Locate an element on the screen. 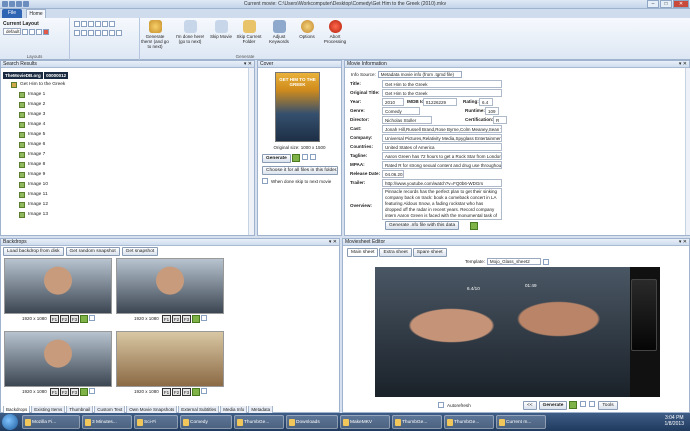  maximize-button: □ is located at coordinates (666, 4).